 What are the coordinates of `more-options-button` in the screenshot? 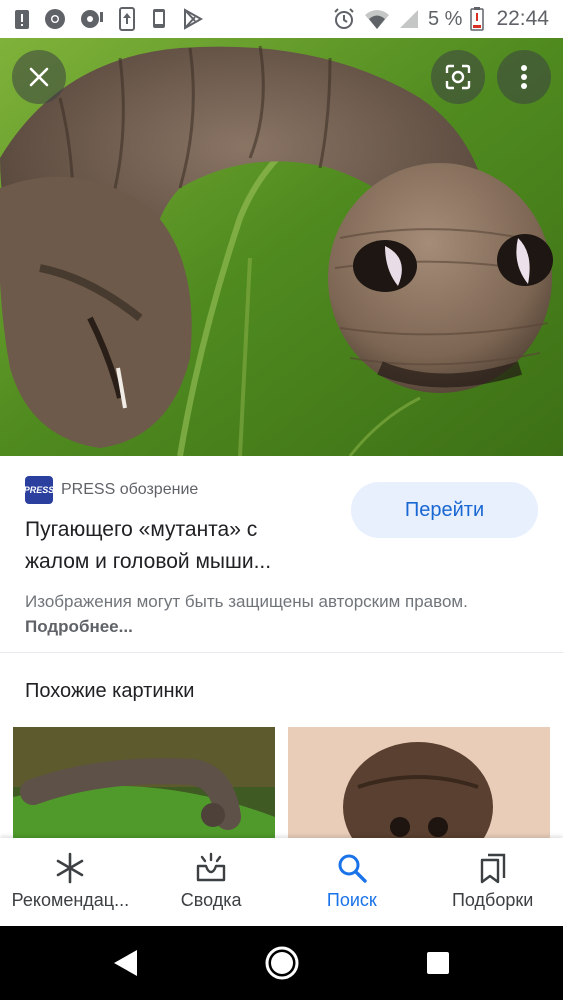 It's located at (524, 77).